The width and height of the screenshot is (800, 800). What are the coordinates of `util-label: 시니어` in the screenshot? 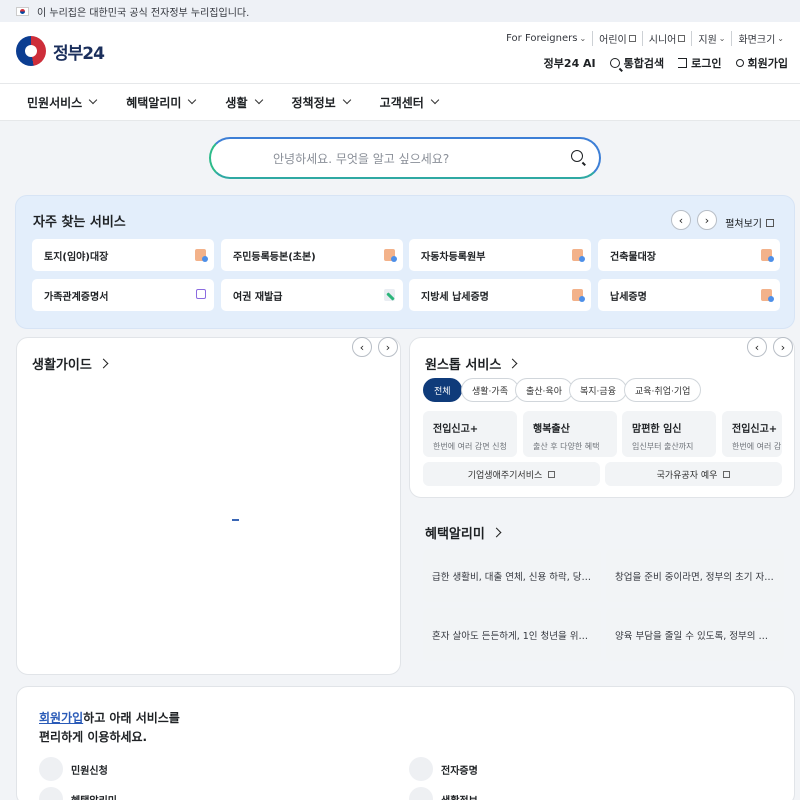 It's located at (662, 40).